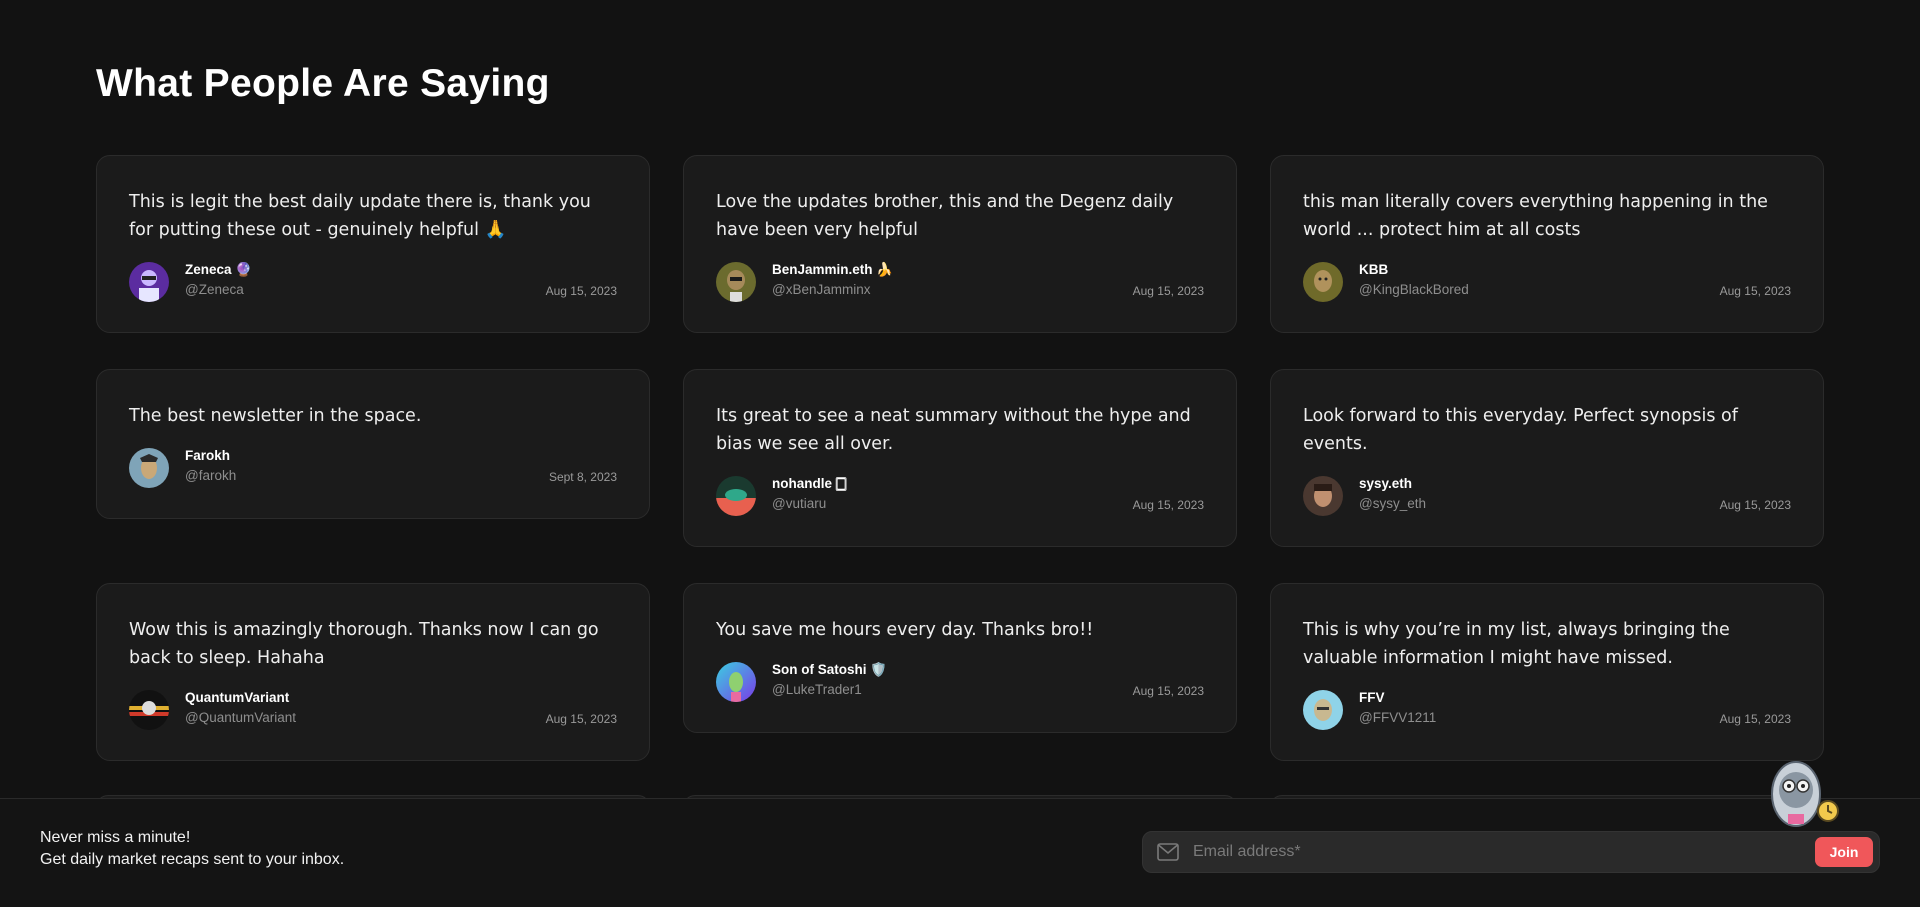 This screenshot has width=1920, height=907. What do you see at coordinates (237, 697) in the screenshot?
I see `author-name: QuantumVariant` at bounding box center [237, 697].